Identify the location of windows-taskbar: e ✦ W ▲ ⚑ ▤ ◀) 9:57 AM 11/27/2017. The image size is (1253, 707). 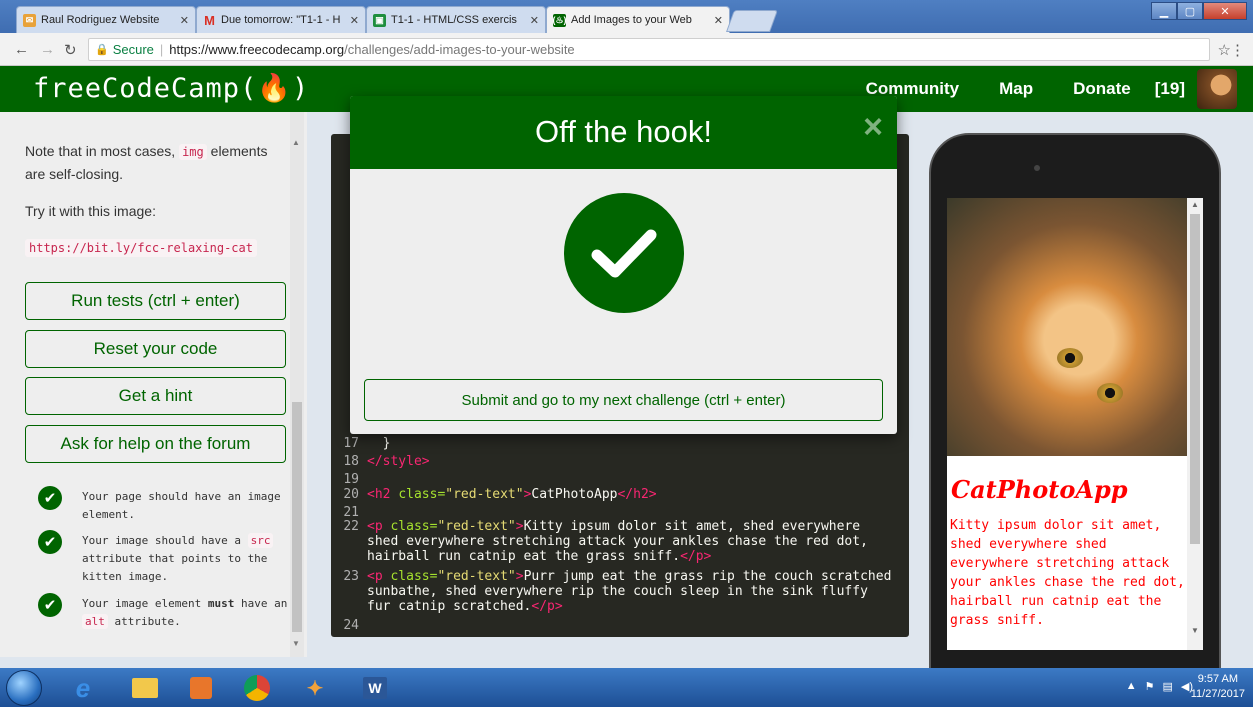
(626, 687).